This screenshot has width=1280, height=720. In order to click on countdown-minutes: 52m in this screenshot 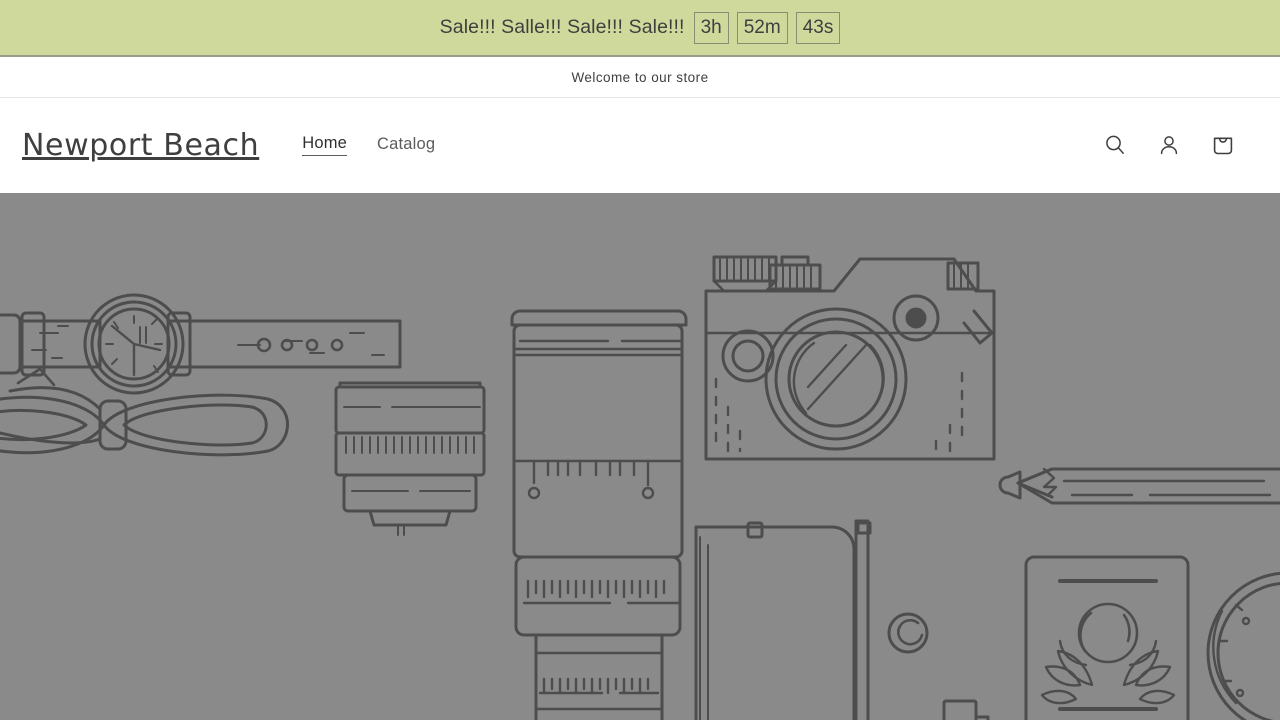, I will do `click(762, 27)`.